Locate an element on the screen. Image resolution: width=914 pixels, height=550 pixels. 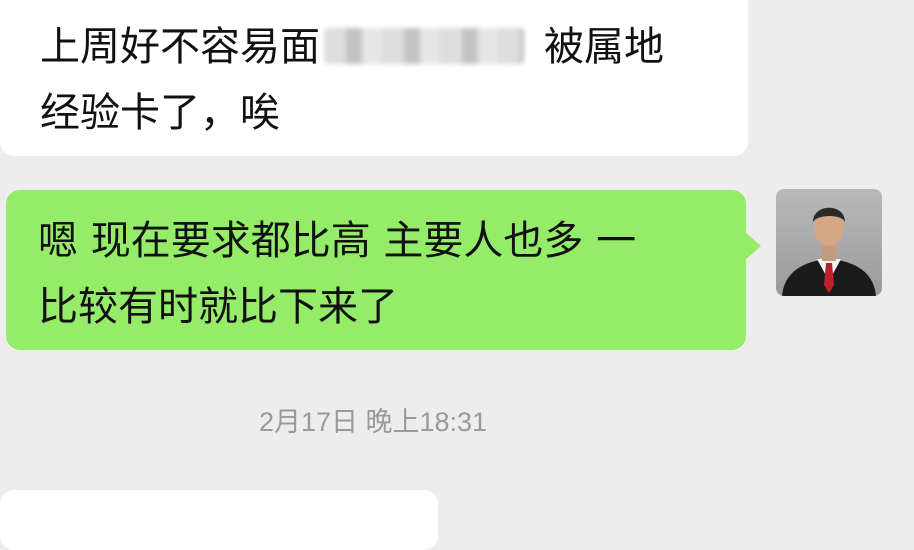
incoming-message-line-1: 上周好不容易面 被属地 is located at coordinates (384, 47).